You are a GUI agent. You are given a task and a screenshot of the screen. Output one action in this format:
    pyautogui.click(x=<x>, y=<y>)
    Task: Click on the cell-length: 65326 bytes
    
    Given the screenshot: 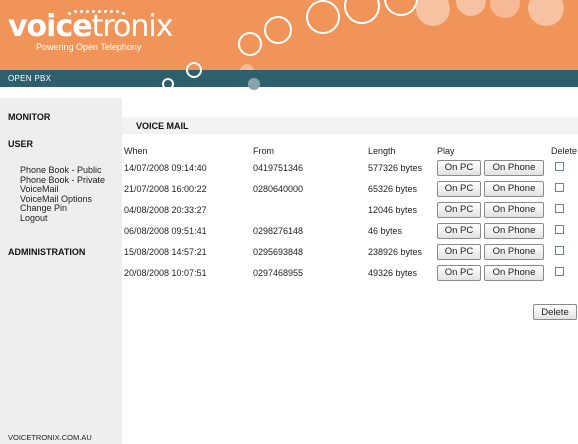 What is the action you would take?
    pyautogui.click(x=393, y=189)
    